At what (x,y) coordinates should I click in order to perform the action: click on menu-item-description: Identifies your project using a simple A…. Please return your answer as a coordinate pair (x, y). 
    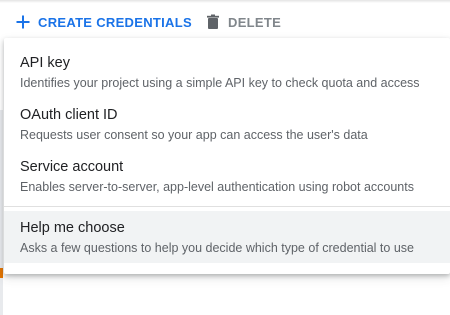
    Looking at the image, I should click on (220, 83).